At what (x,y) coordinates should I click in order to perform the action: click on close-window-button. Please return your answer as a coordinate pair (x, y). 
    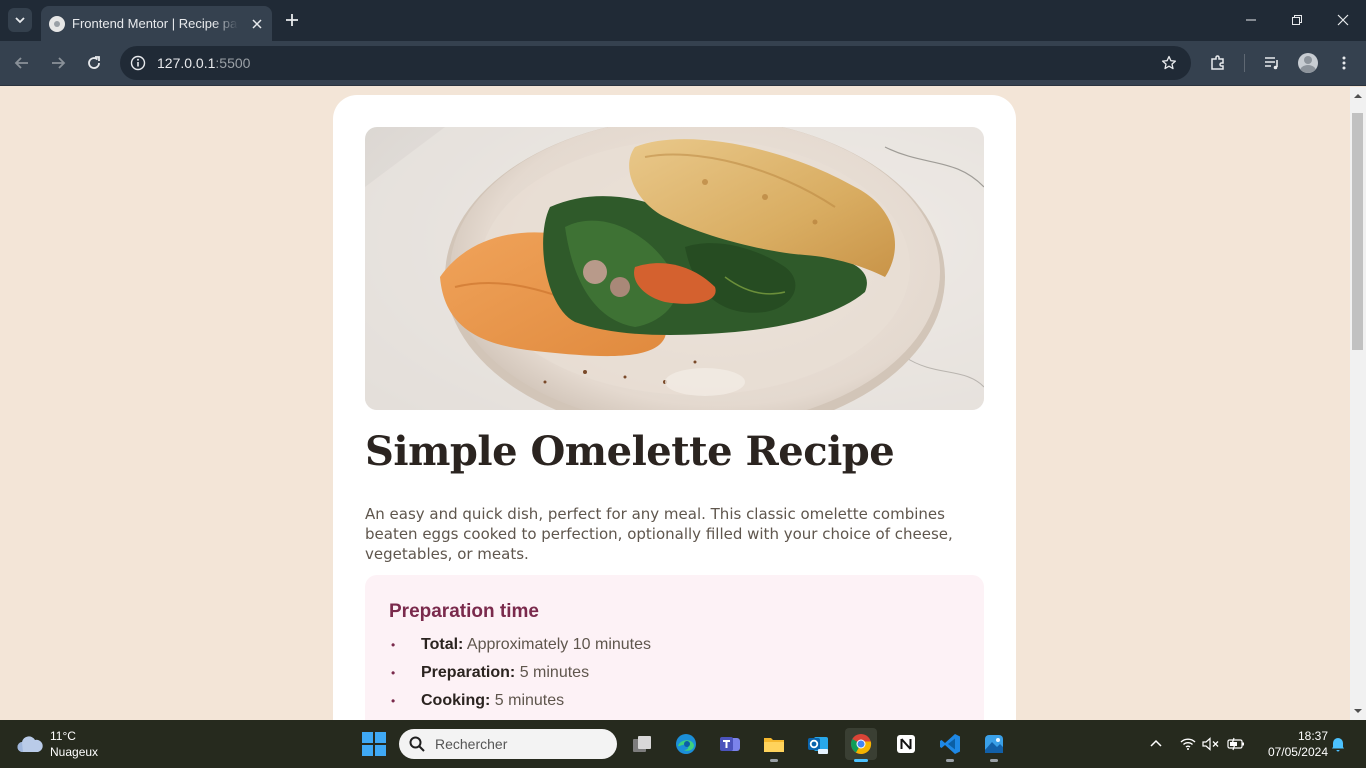
    Looking at the image, I should click on (1343, 20).